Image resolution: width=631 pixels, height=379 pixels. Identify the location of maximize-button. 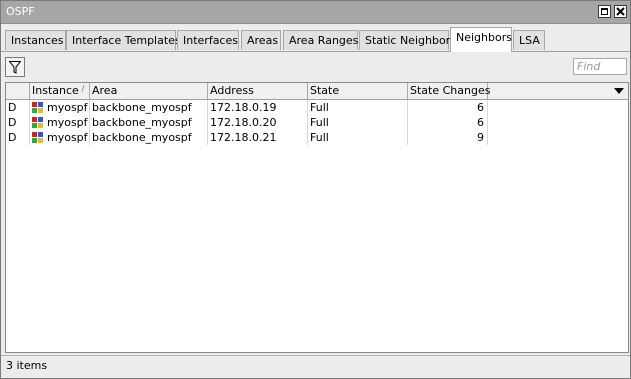
(604, 11).